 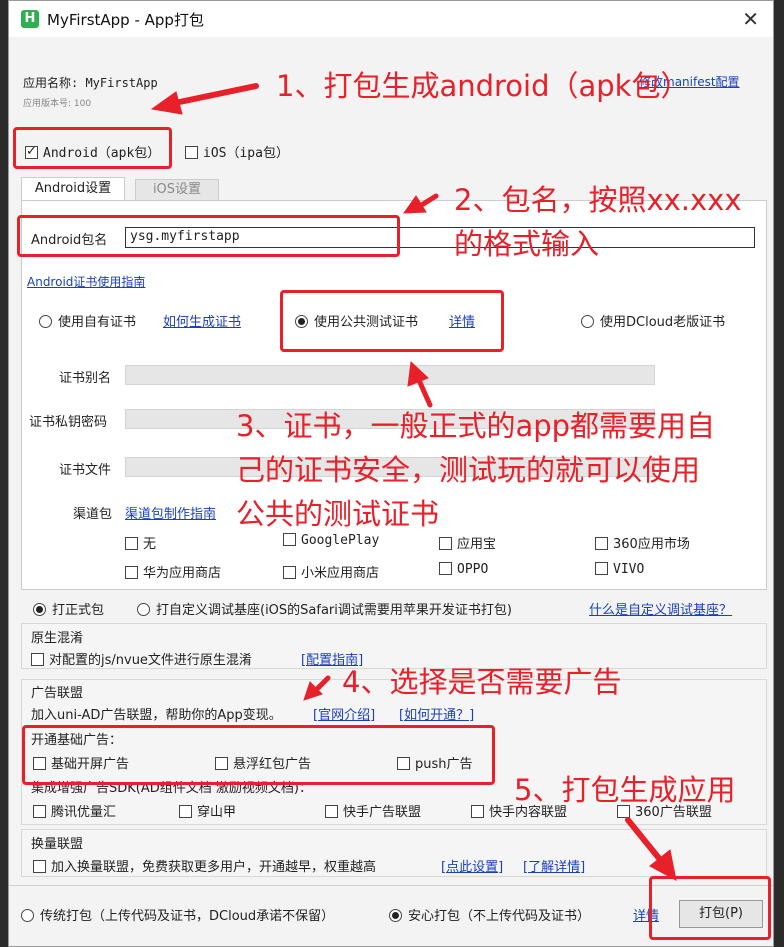 I want to click on annotation-step-3-line3: 公共的测试证书, so click(x=338, y=514).